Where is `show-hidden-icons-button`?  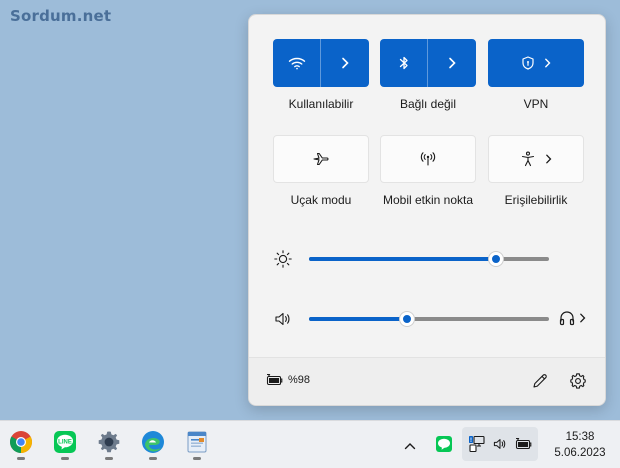 show-hidden-icons-button is located at coordinates (410, 447).